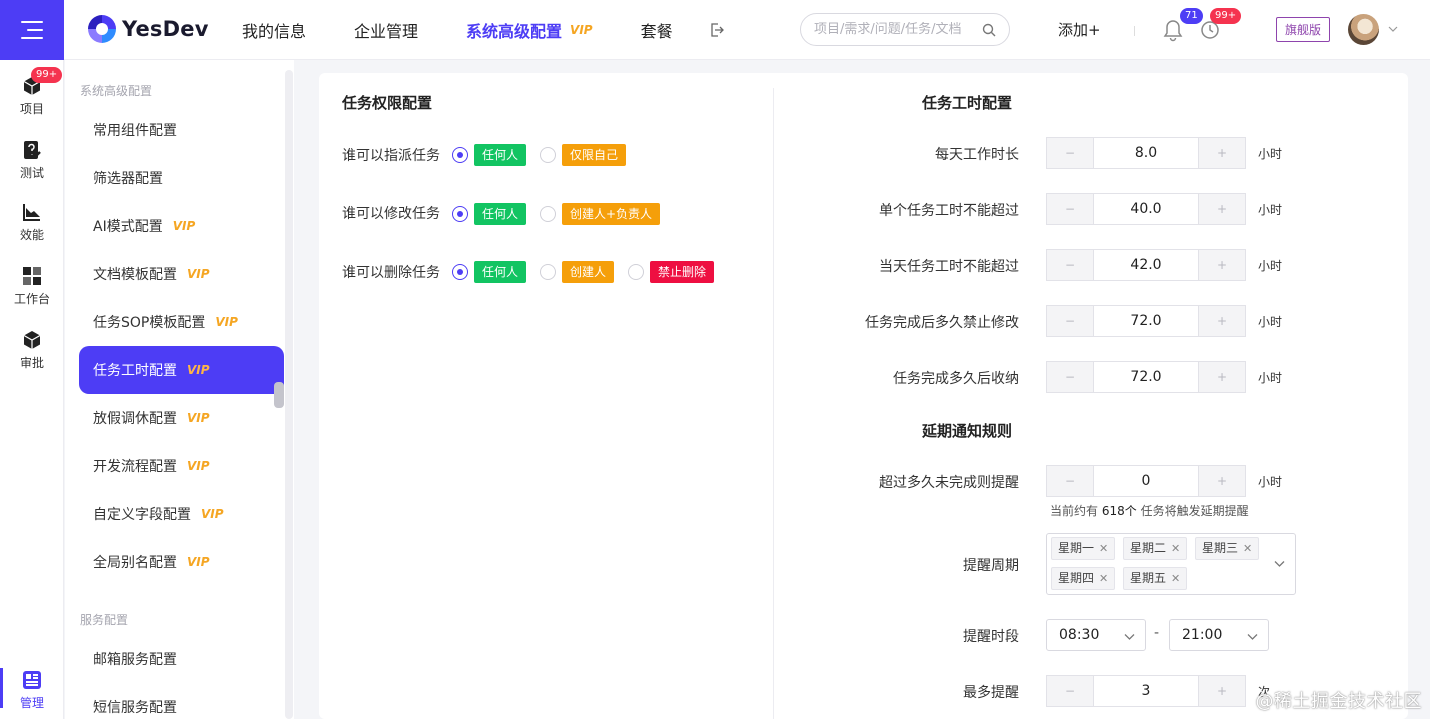 This screenshot has height=719, width=1430. Describe the element at coordinates (181, 130) in the screenshot. I see `config-item-components: 常用组件配置` at that location.